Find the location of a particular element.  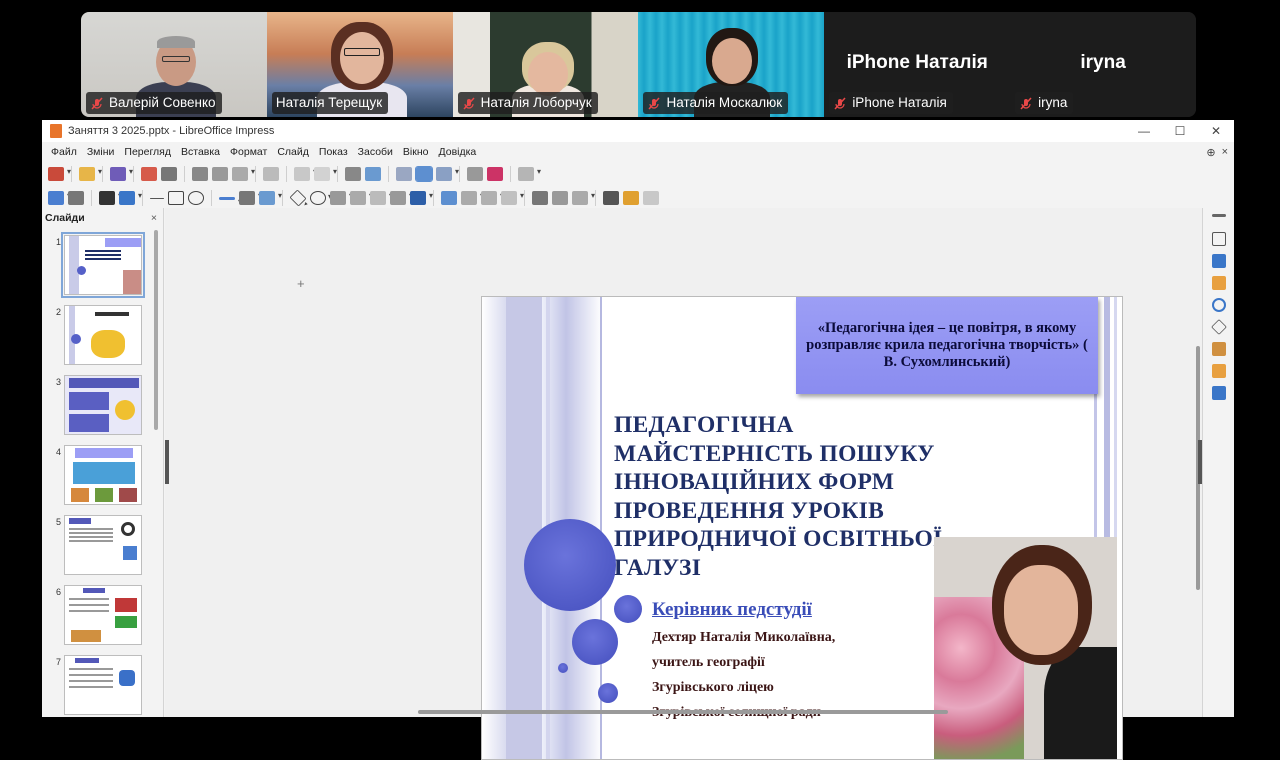

participant-tile-4: Наталія Москалюк is located at coordinates (731, 64).